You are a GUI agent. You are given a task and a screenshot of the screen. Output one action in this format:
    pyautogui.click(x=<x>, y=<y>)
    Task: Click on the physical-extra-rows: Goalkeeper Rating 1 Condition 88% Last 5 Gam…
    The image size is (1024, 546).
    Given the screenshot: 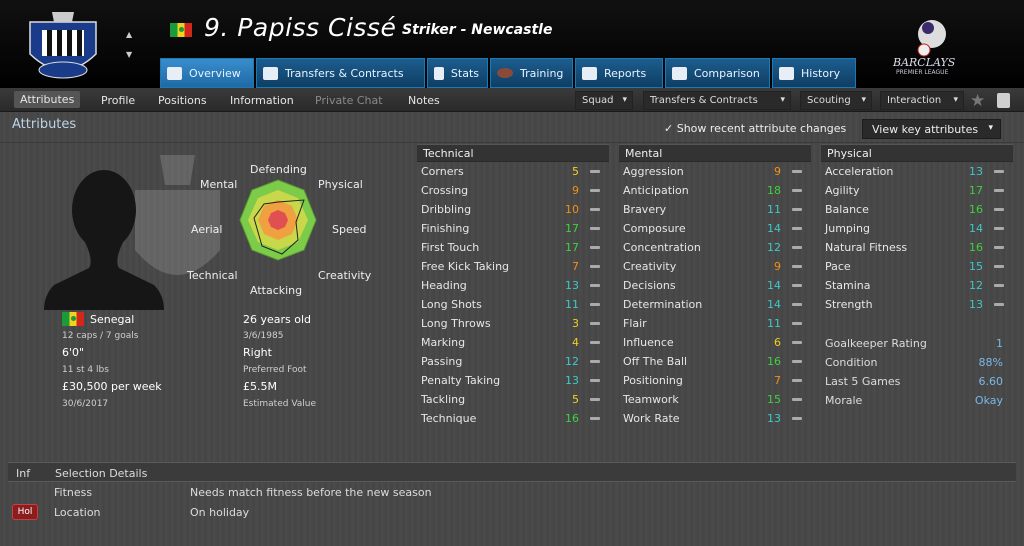 What is the action you would take?
    pyautogui.click(x=917, y=372)
    